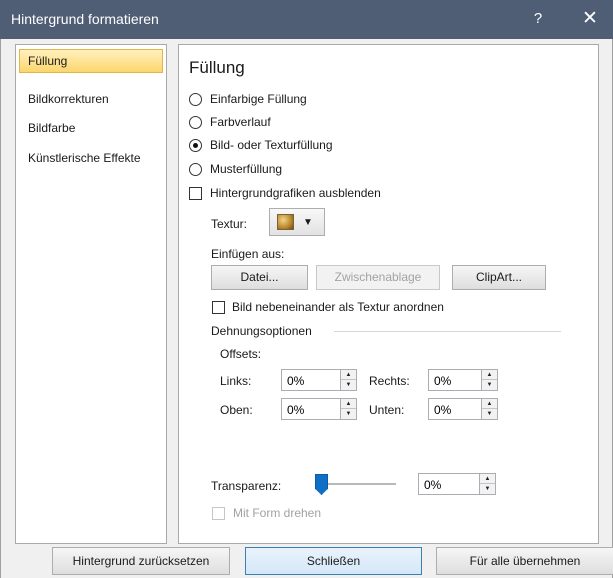 This screenshot has height=578, width=613. What do you see at coordinates (258, 99) in the screenshot?
I see `radio-solid-fill-label: Einfarbige Füllung` at bounding box center [258, 99].